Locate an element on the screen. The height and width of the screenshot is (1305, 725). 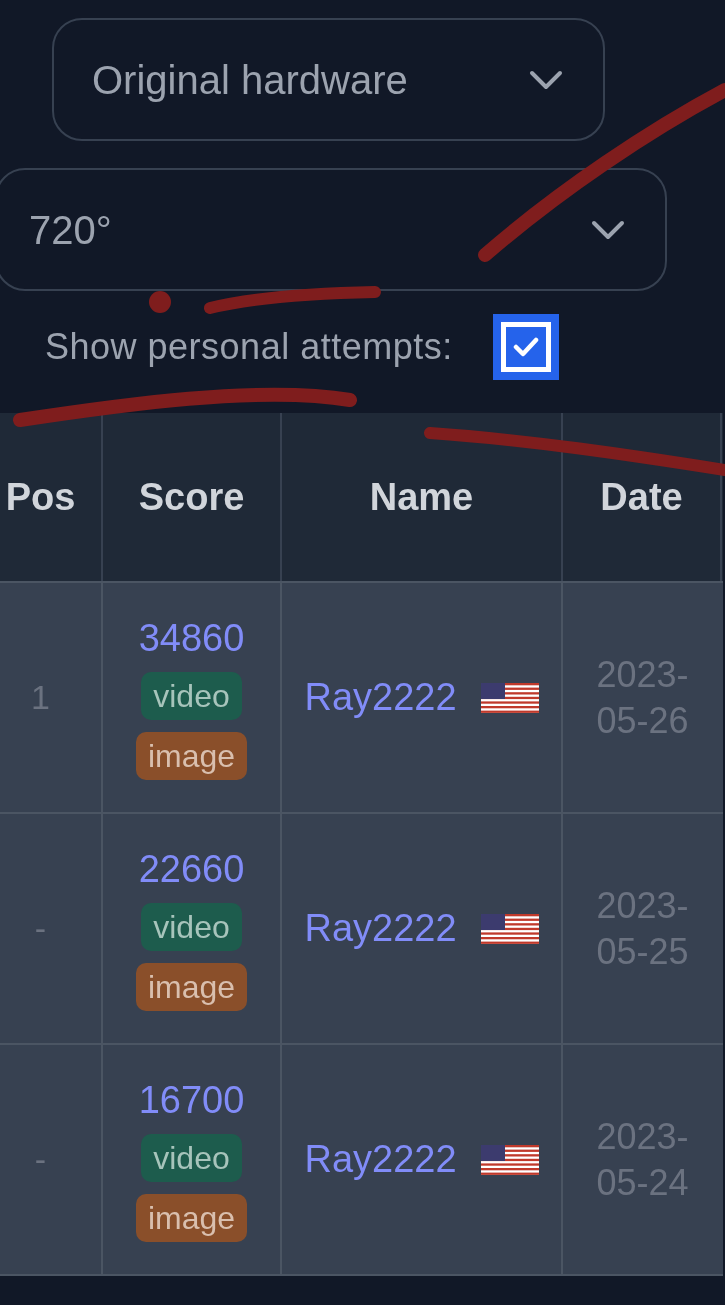
checkbox is located at coordinates (525, 347).